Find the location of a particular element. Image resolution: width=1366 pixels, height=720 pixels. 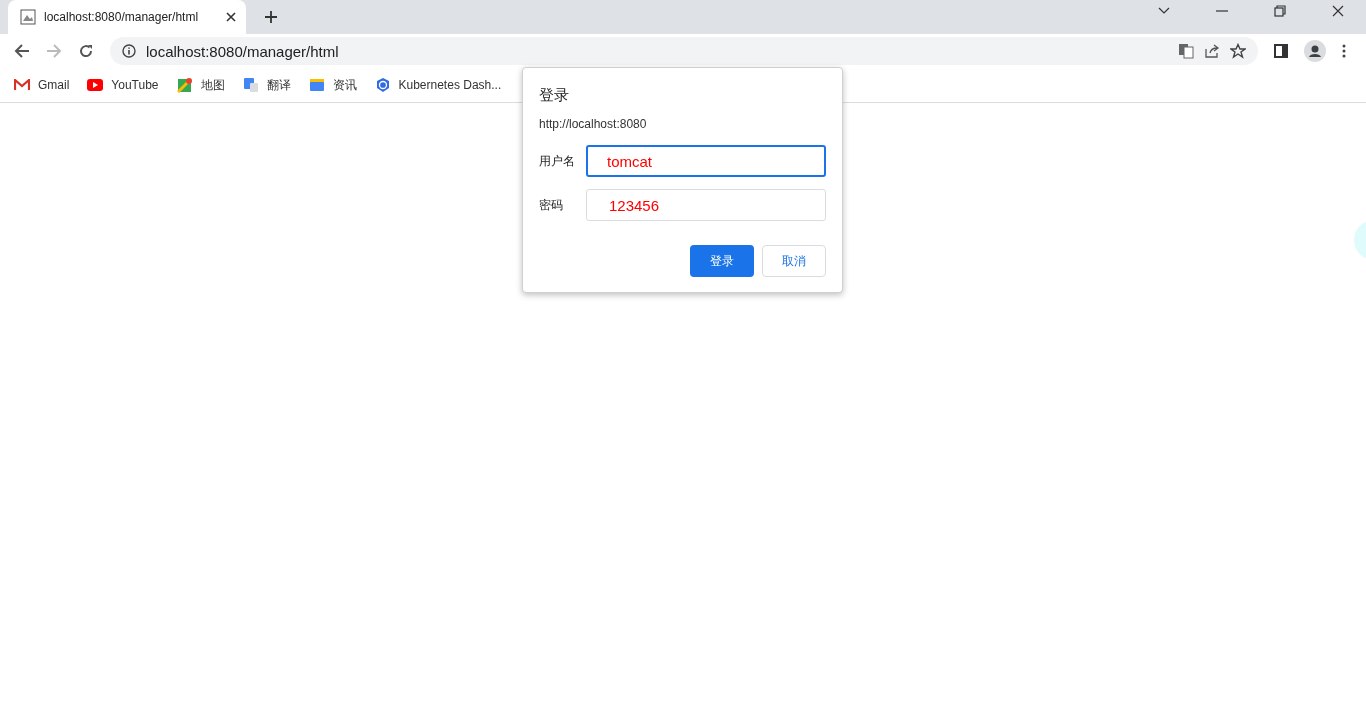

bookmark-item: 资讯 is located at coordinates (332, 85).